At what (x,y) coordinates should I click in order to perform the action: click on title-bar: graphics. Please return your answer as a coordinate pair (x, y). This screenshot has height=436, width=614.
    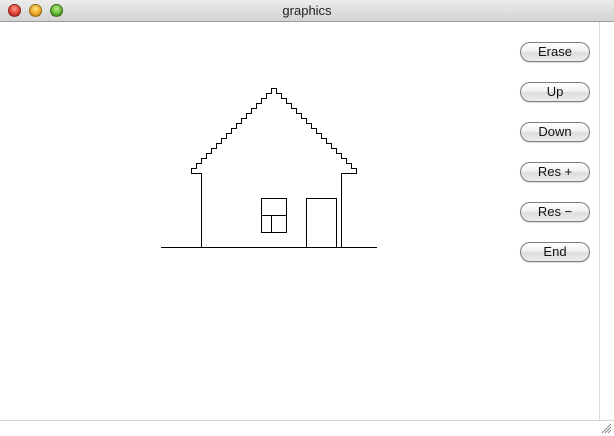
    Looking at the image, I should click on (307, 11).